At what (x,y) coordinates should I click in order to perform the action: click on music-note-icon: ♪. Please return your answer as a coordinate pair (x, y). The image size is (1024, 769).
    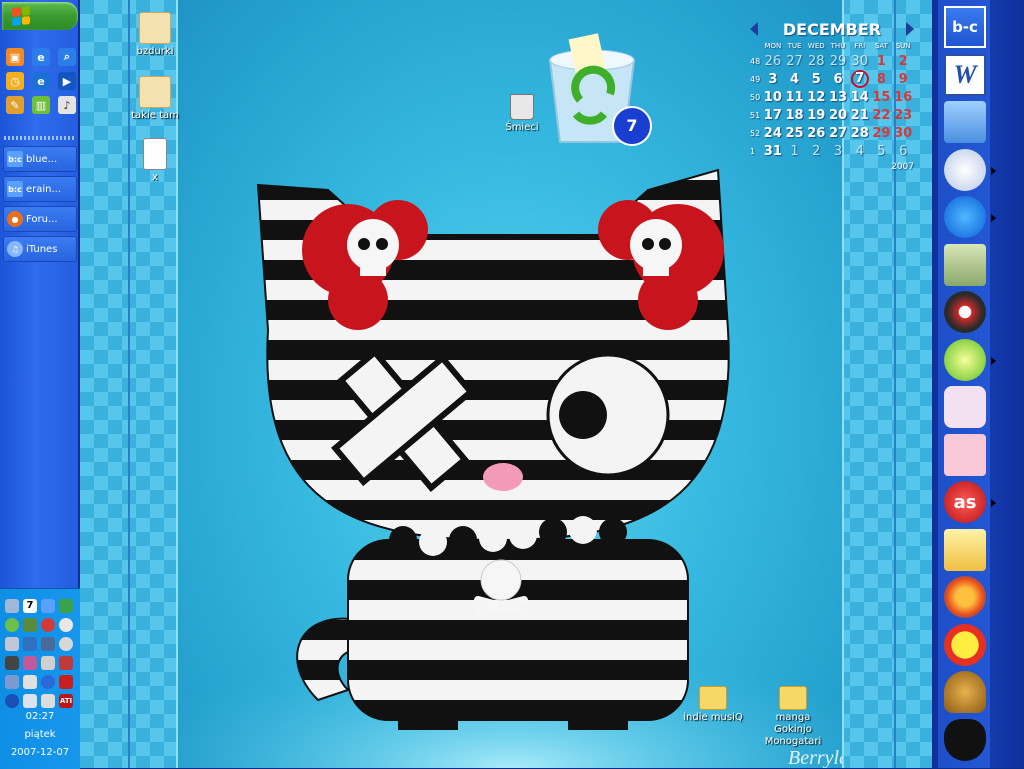
    Looking at the image, I should click on (67, 105).